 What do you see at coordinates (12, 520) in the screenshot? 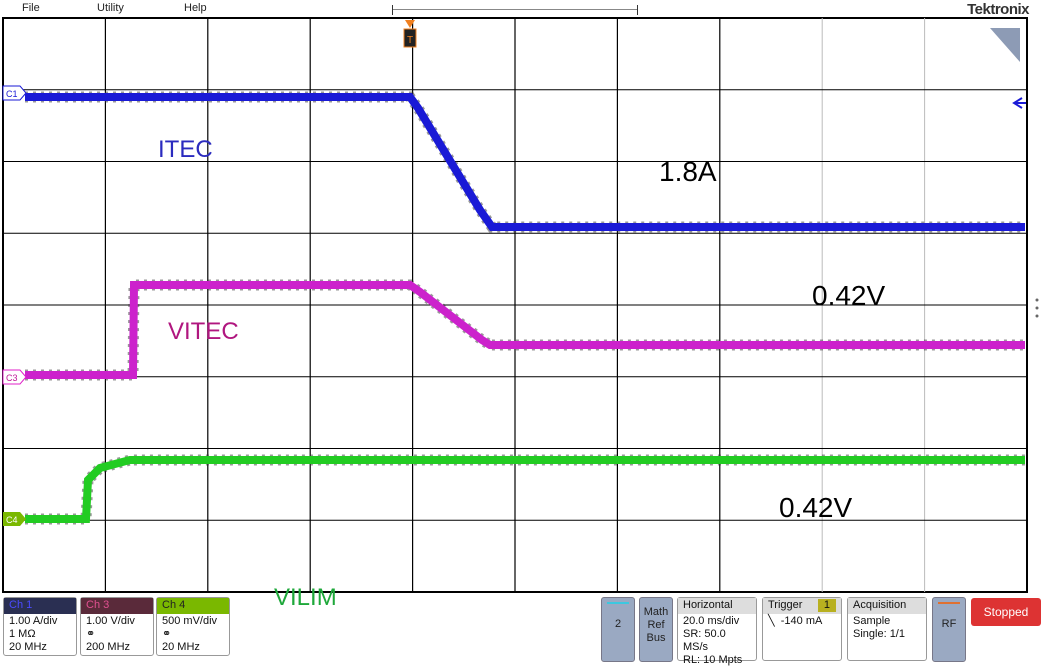
I see `c4-marker-label: C4` at bounding box center [12, 520].